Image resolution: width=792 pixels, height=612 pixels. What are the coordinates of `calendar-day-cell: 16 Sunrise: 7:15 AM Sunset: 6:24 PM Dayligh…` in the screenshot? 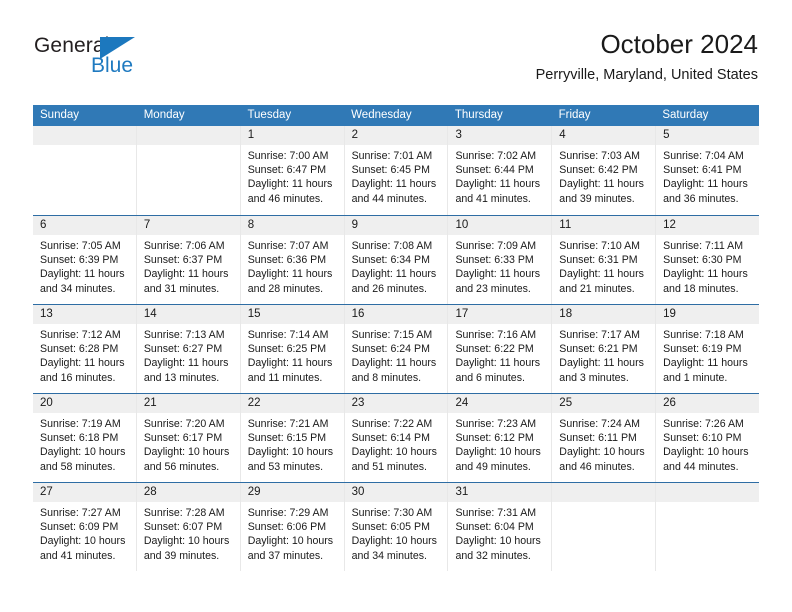 It's located at (396, 349).